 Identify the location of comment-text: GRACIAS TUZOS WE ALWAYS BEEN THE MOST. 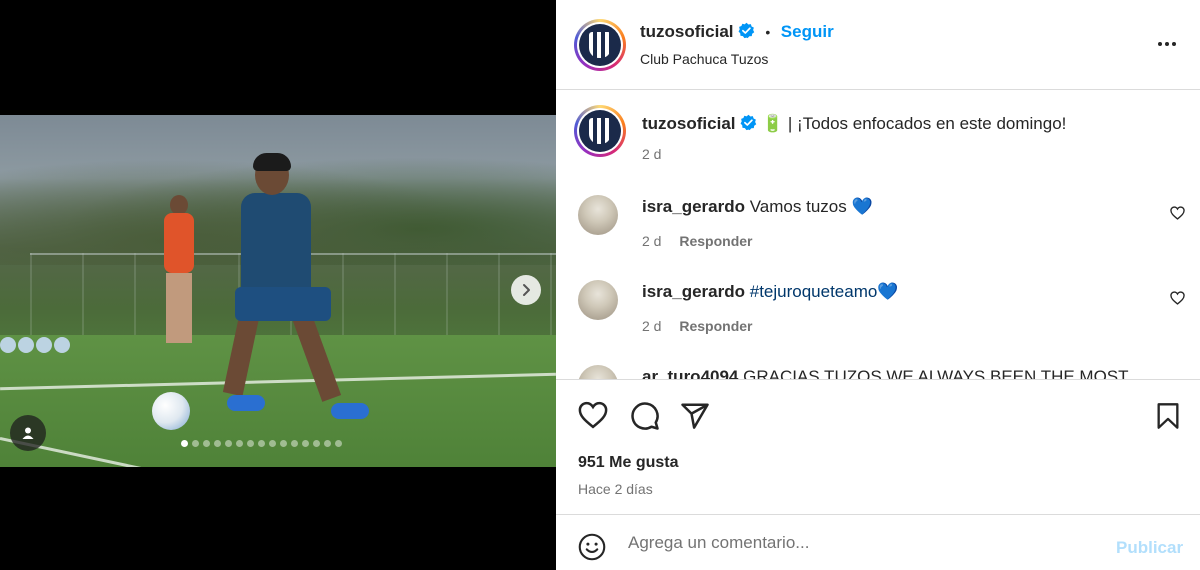
(936, 373).